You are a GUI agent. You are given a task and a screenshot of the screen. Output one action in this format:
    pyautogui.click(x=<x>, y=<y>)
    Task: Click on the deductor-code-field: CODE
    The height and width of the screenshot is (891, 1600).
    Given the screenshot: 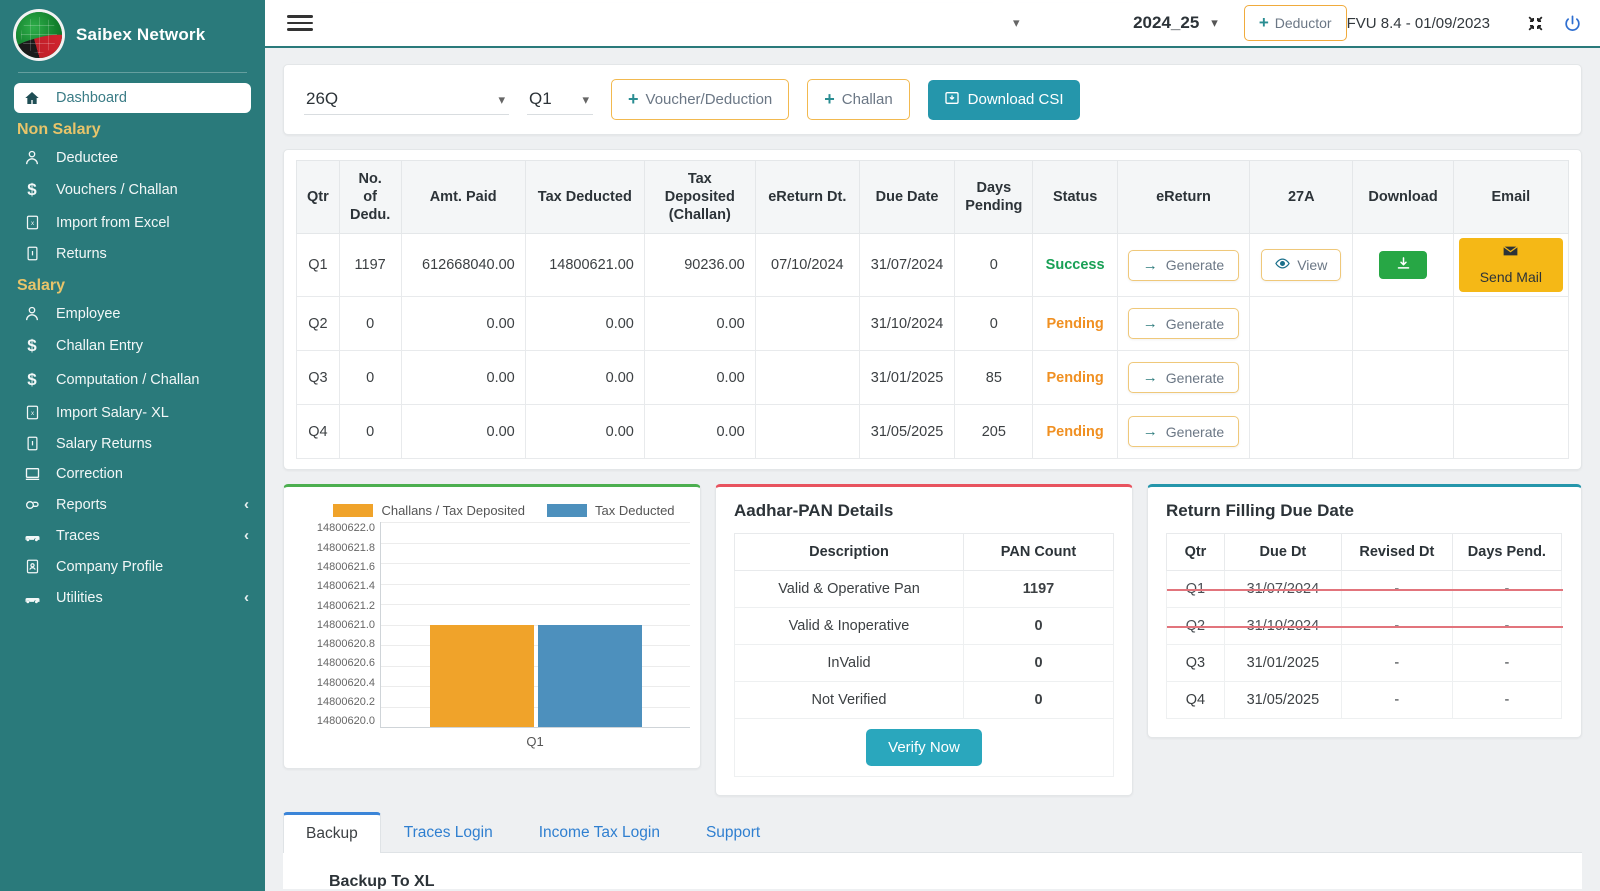 What is the action you would take?
    pyautogui.click(x=893, y=1)
    